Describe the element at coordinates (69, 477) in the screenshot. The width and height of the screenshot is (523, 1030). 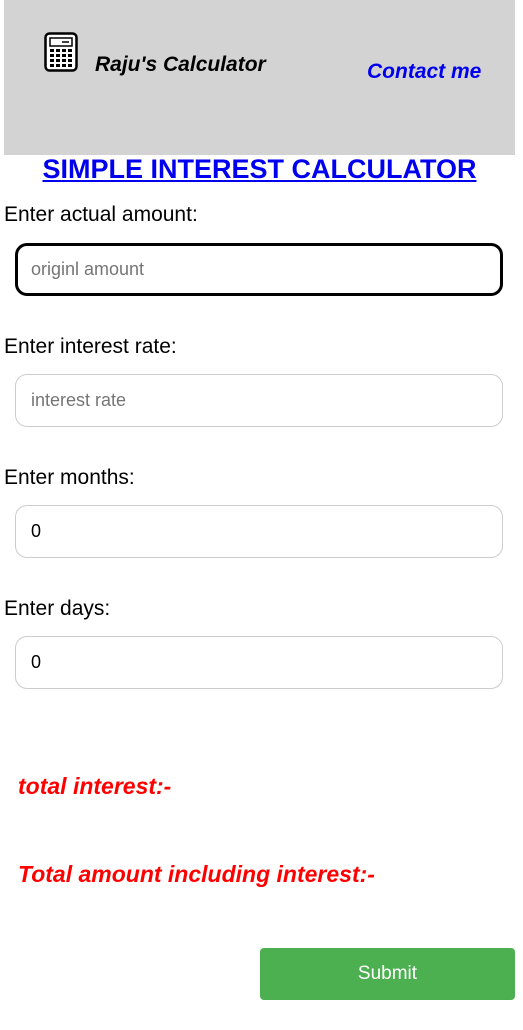
I see `months-label: Enter months:` at that location.